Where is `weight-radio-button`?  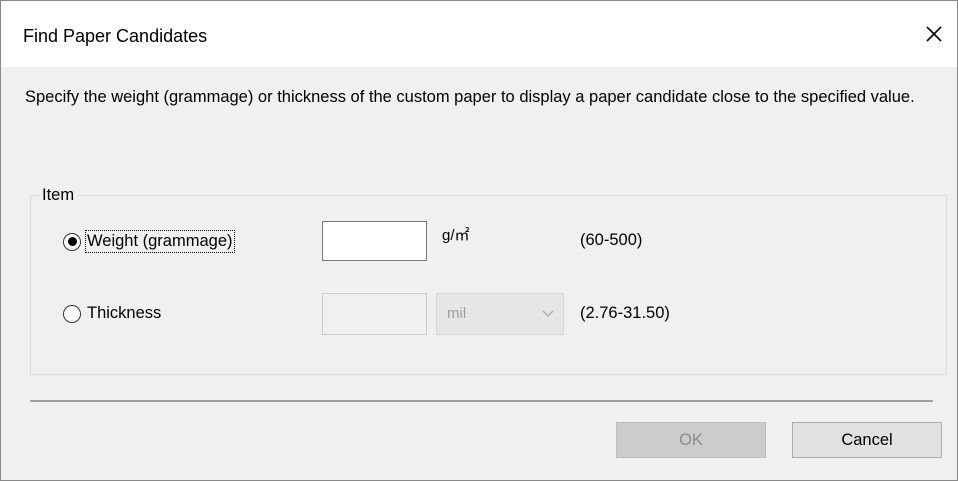
weight-radio-button is located at coordinates (72, 241).